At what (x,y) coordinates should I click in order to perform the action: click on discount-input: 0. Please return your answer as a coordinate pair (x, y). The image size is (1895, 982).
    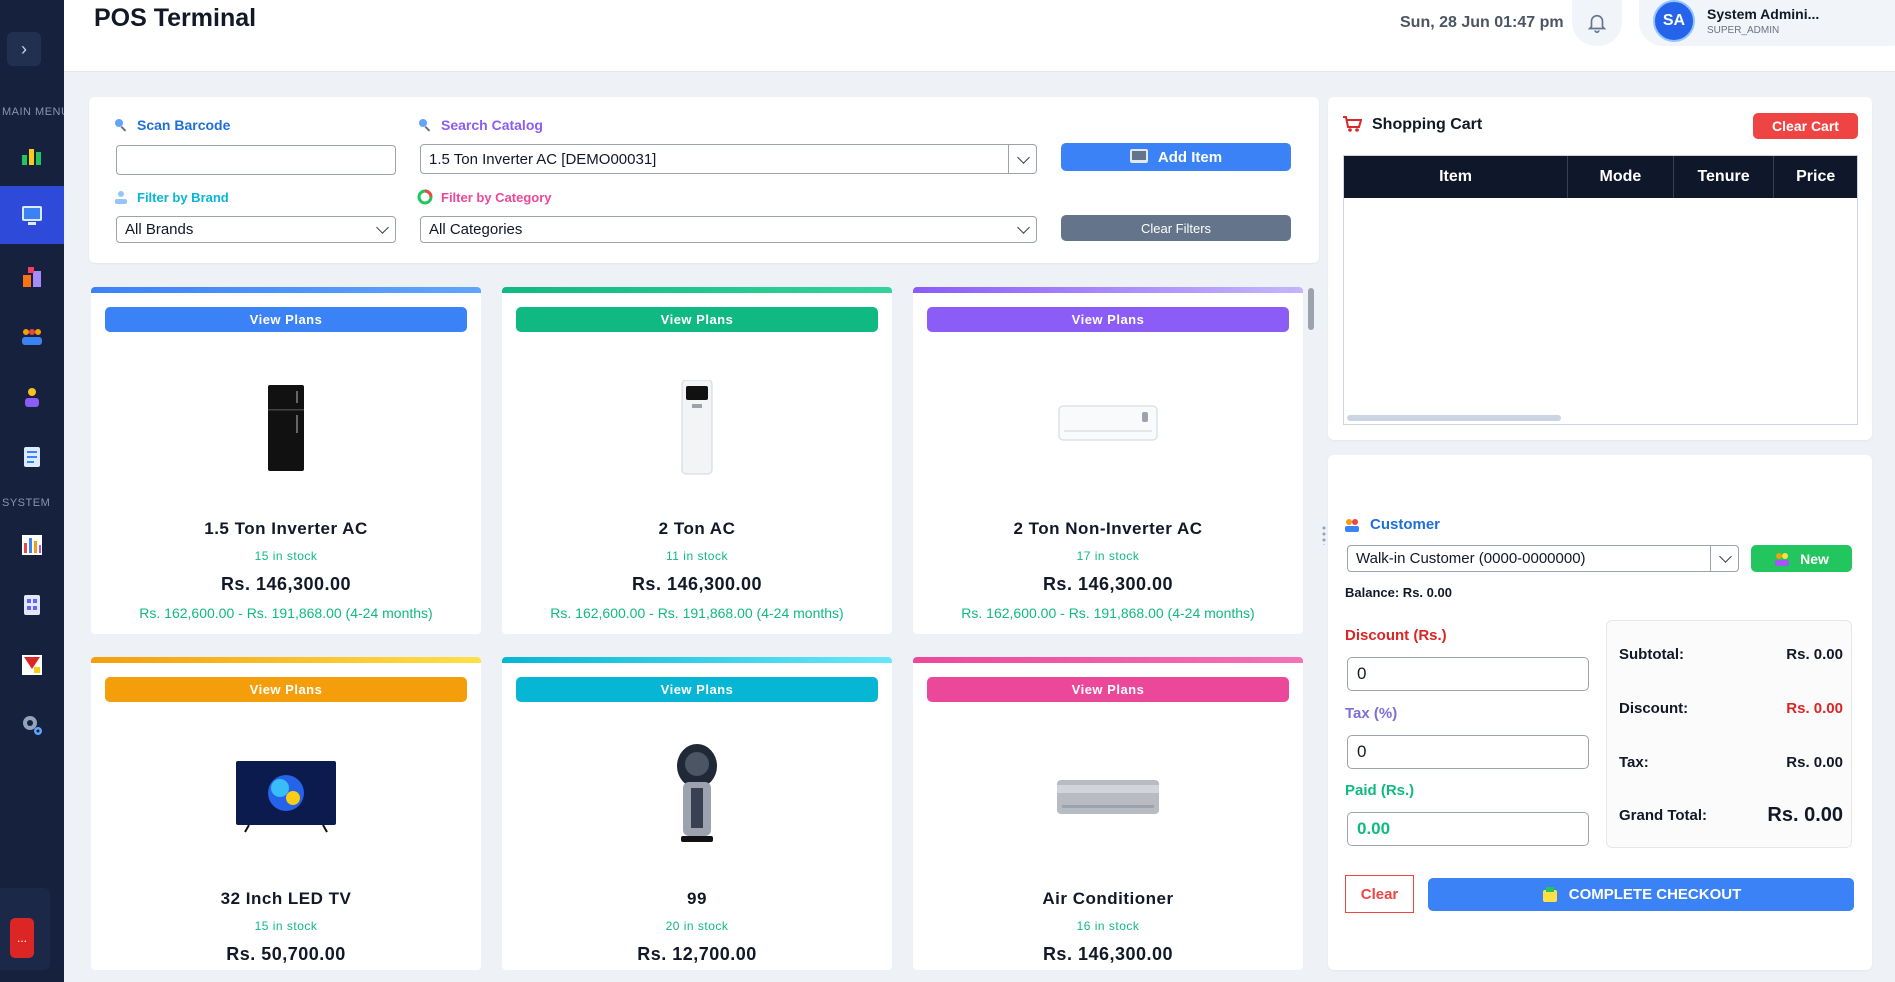
    Looking at the image, I should click on (1468, 674).